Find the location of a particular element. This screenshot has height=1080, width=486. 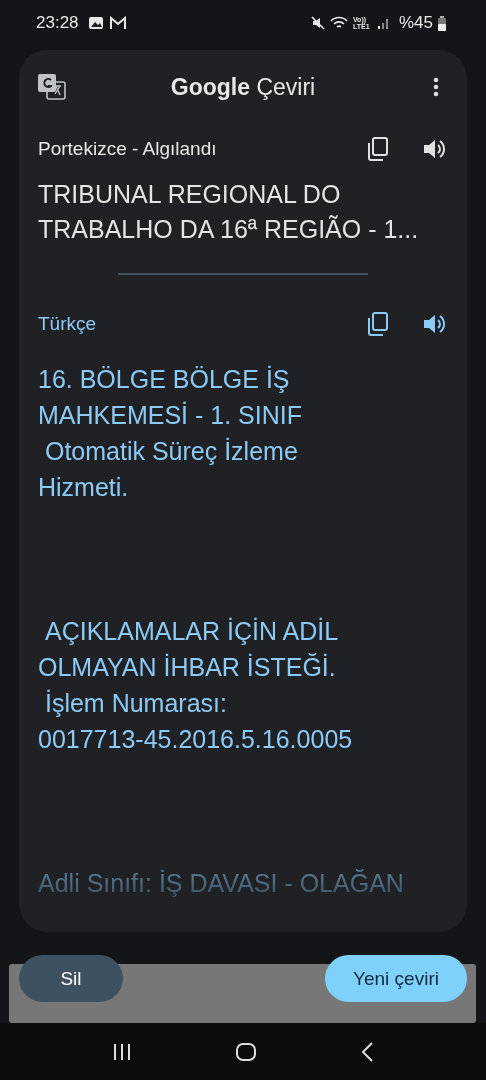

mute-icon is located at coordinates (317, 23).